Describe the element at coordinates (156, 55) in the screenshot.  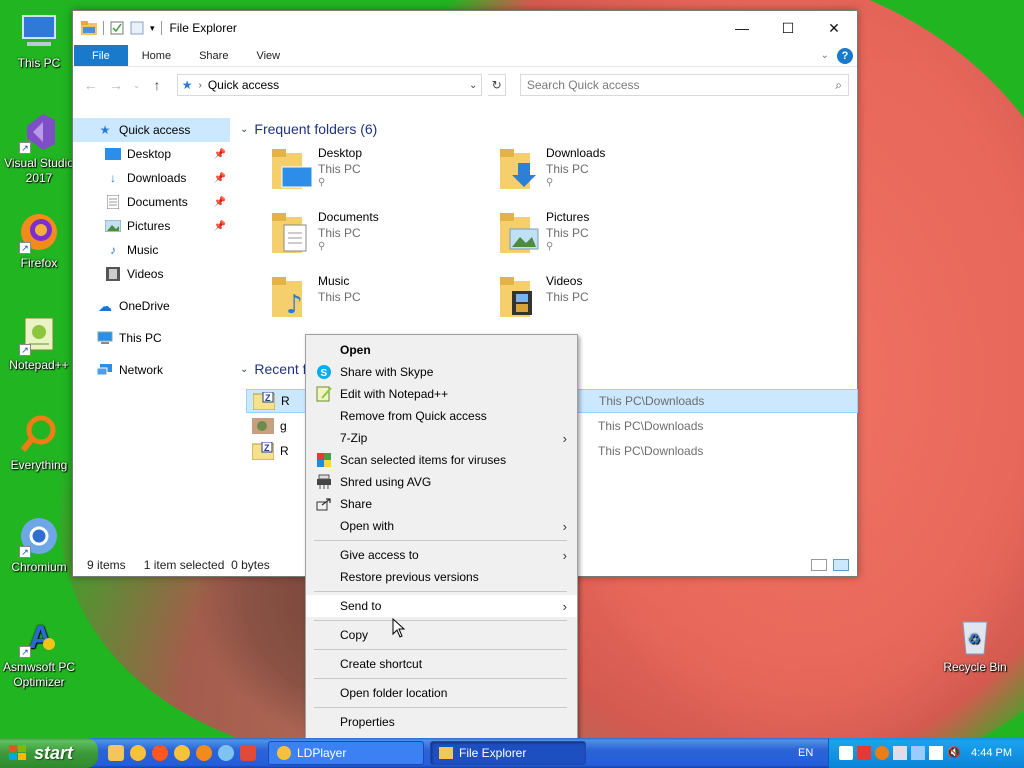
I see `tab-home: Home` at that location.